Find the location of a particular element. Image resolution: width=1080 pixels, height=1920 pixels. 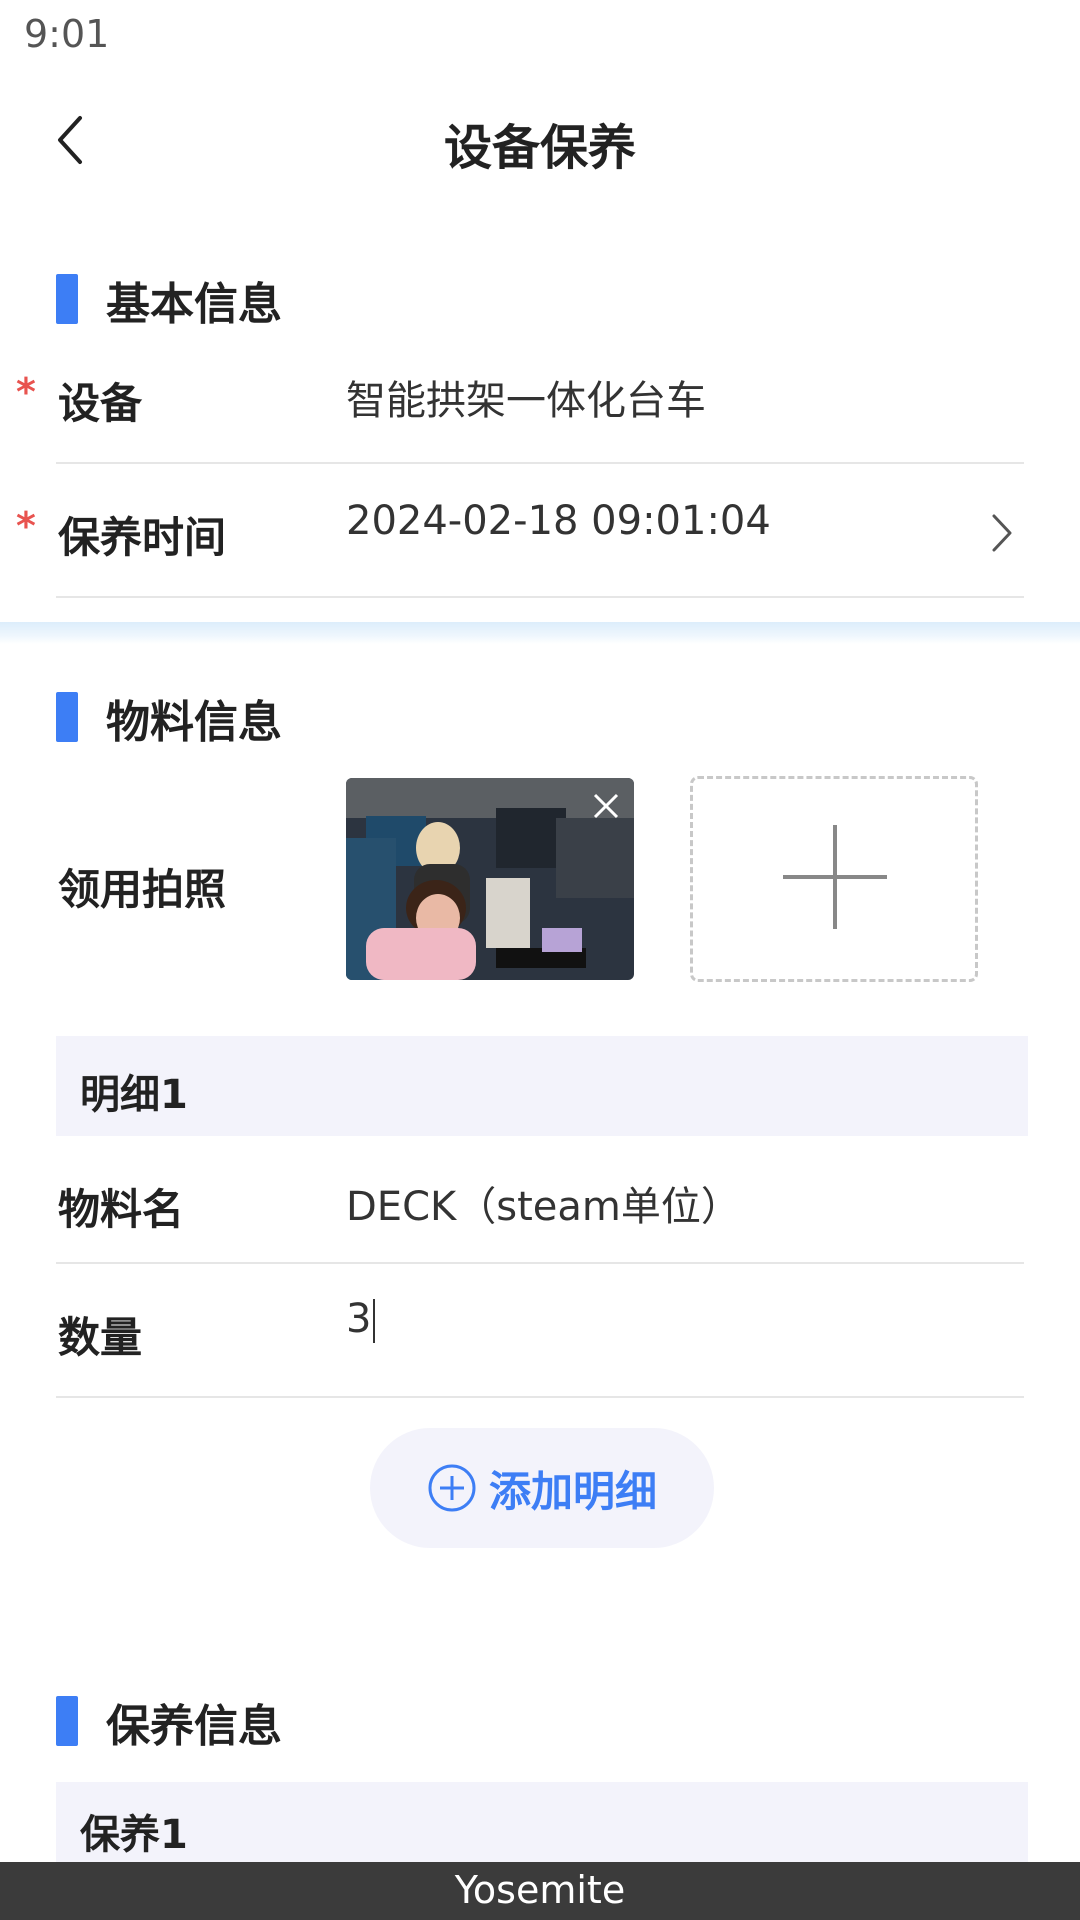

nav-bar: 设备保养 is located at coordinates (540, 140).